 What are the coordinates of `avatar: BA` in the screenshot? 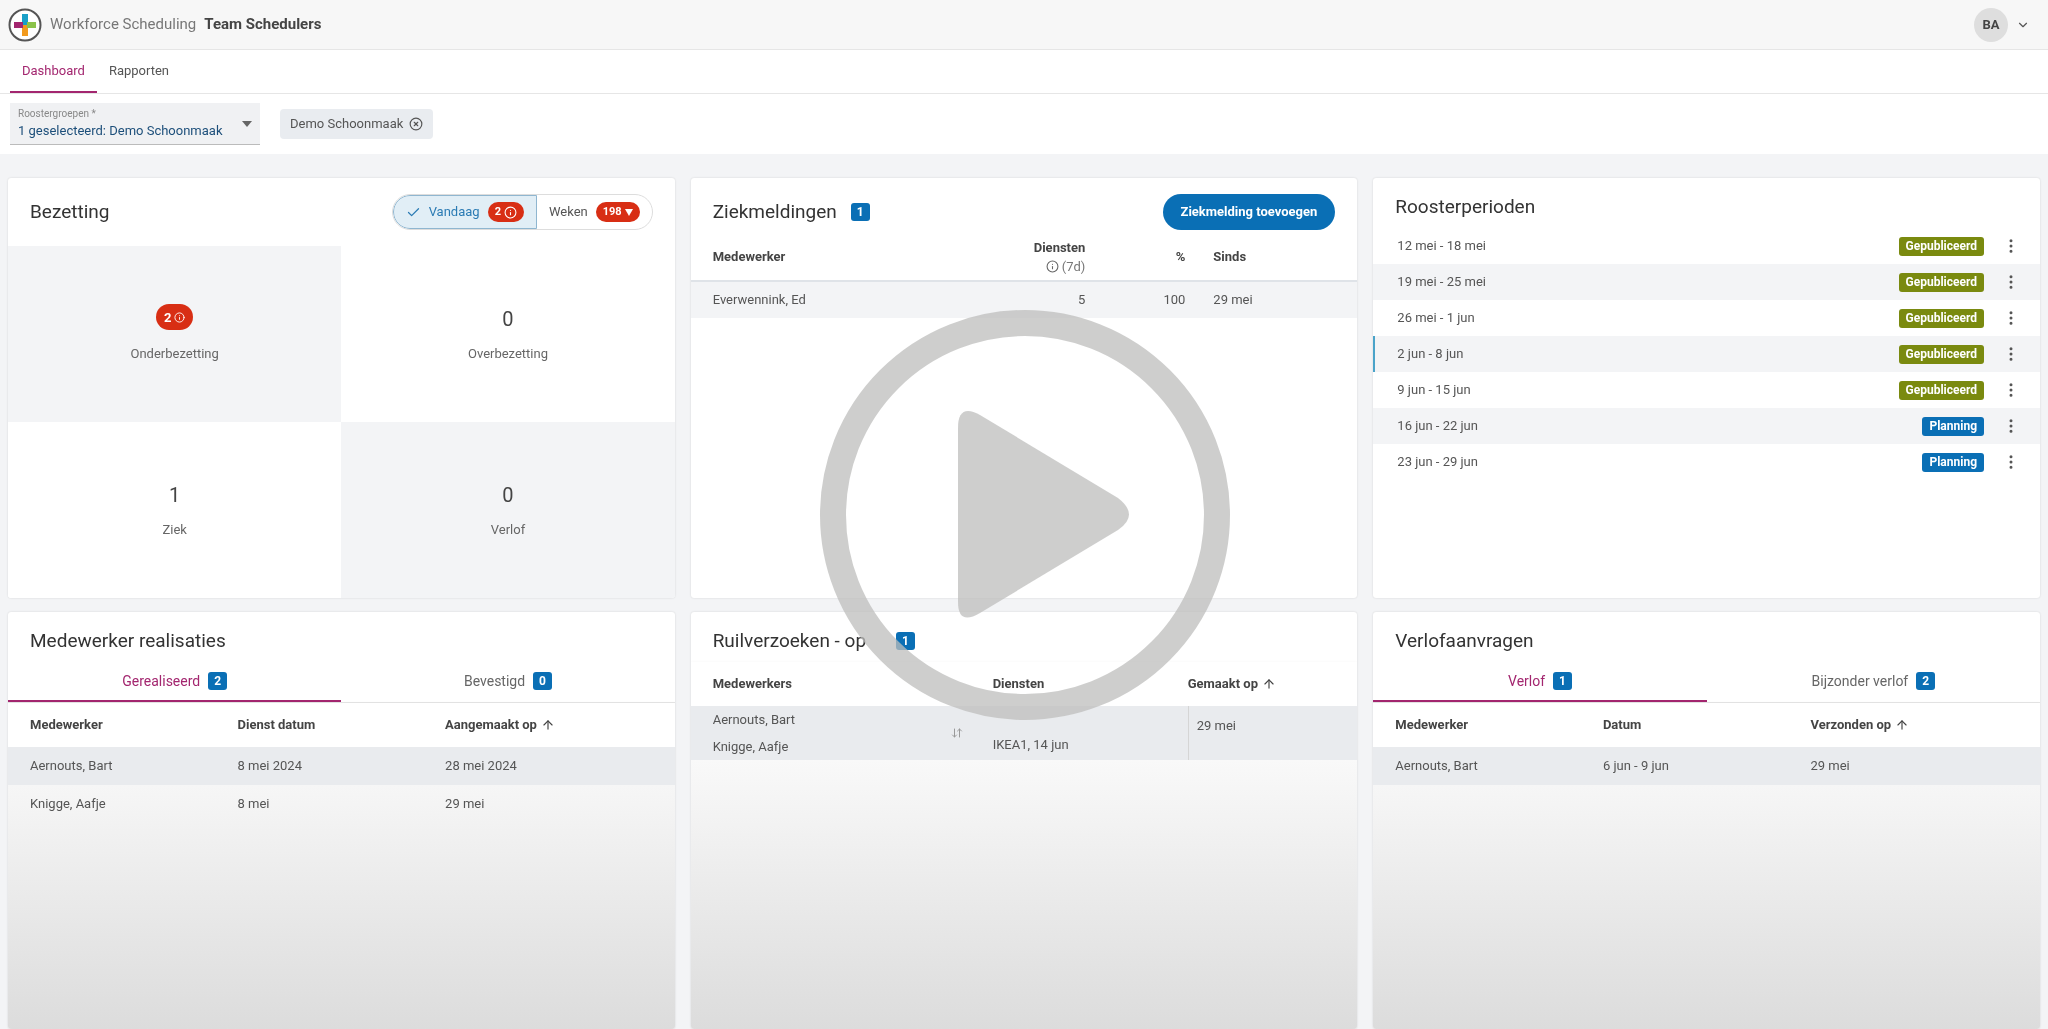 It's located at (1991, 24).